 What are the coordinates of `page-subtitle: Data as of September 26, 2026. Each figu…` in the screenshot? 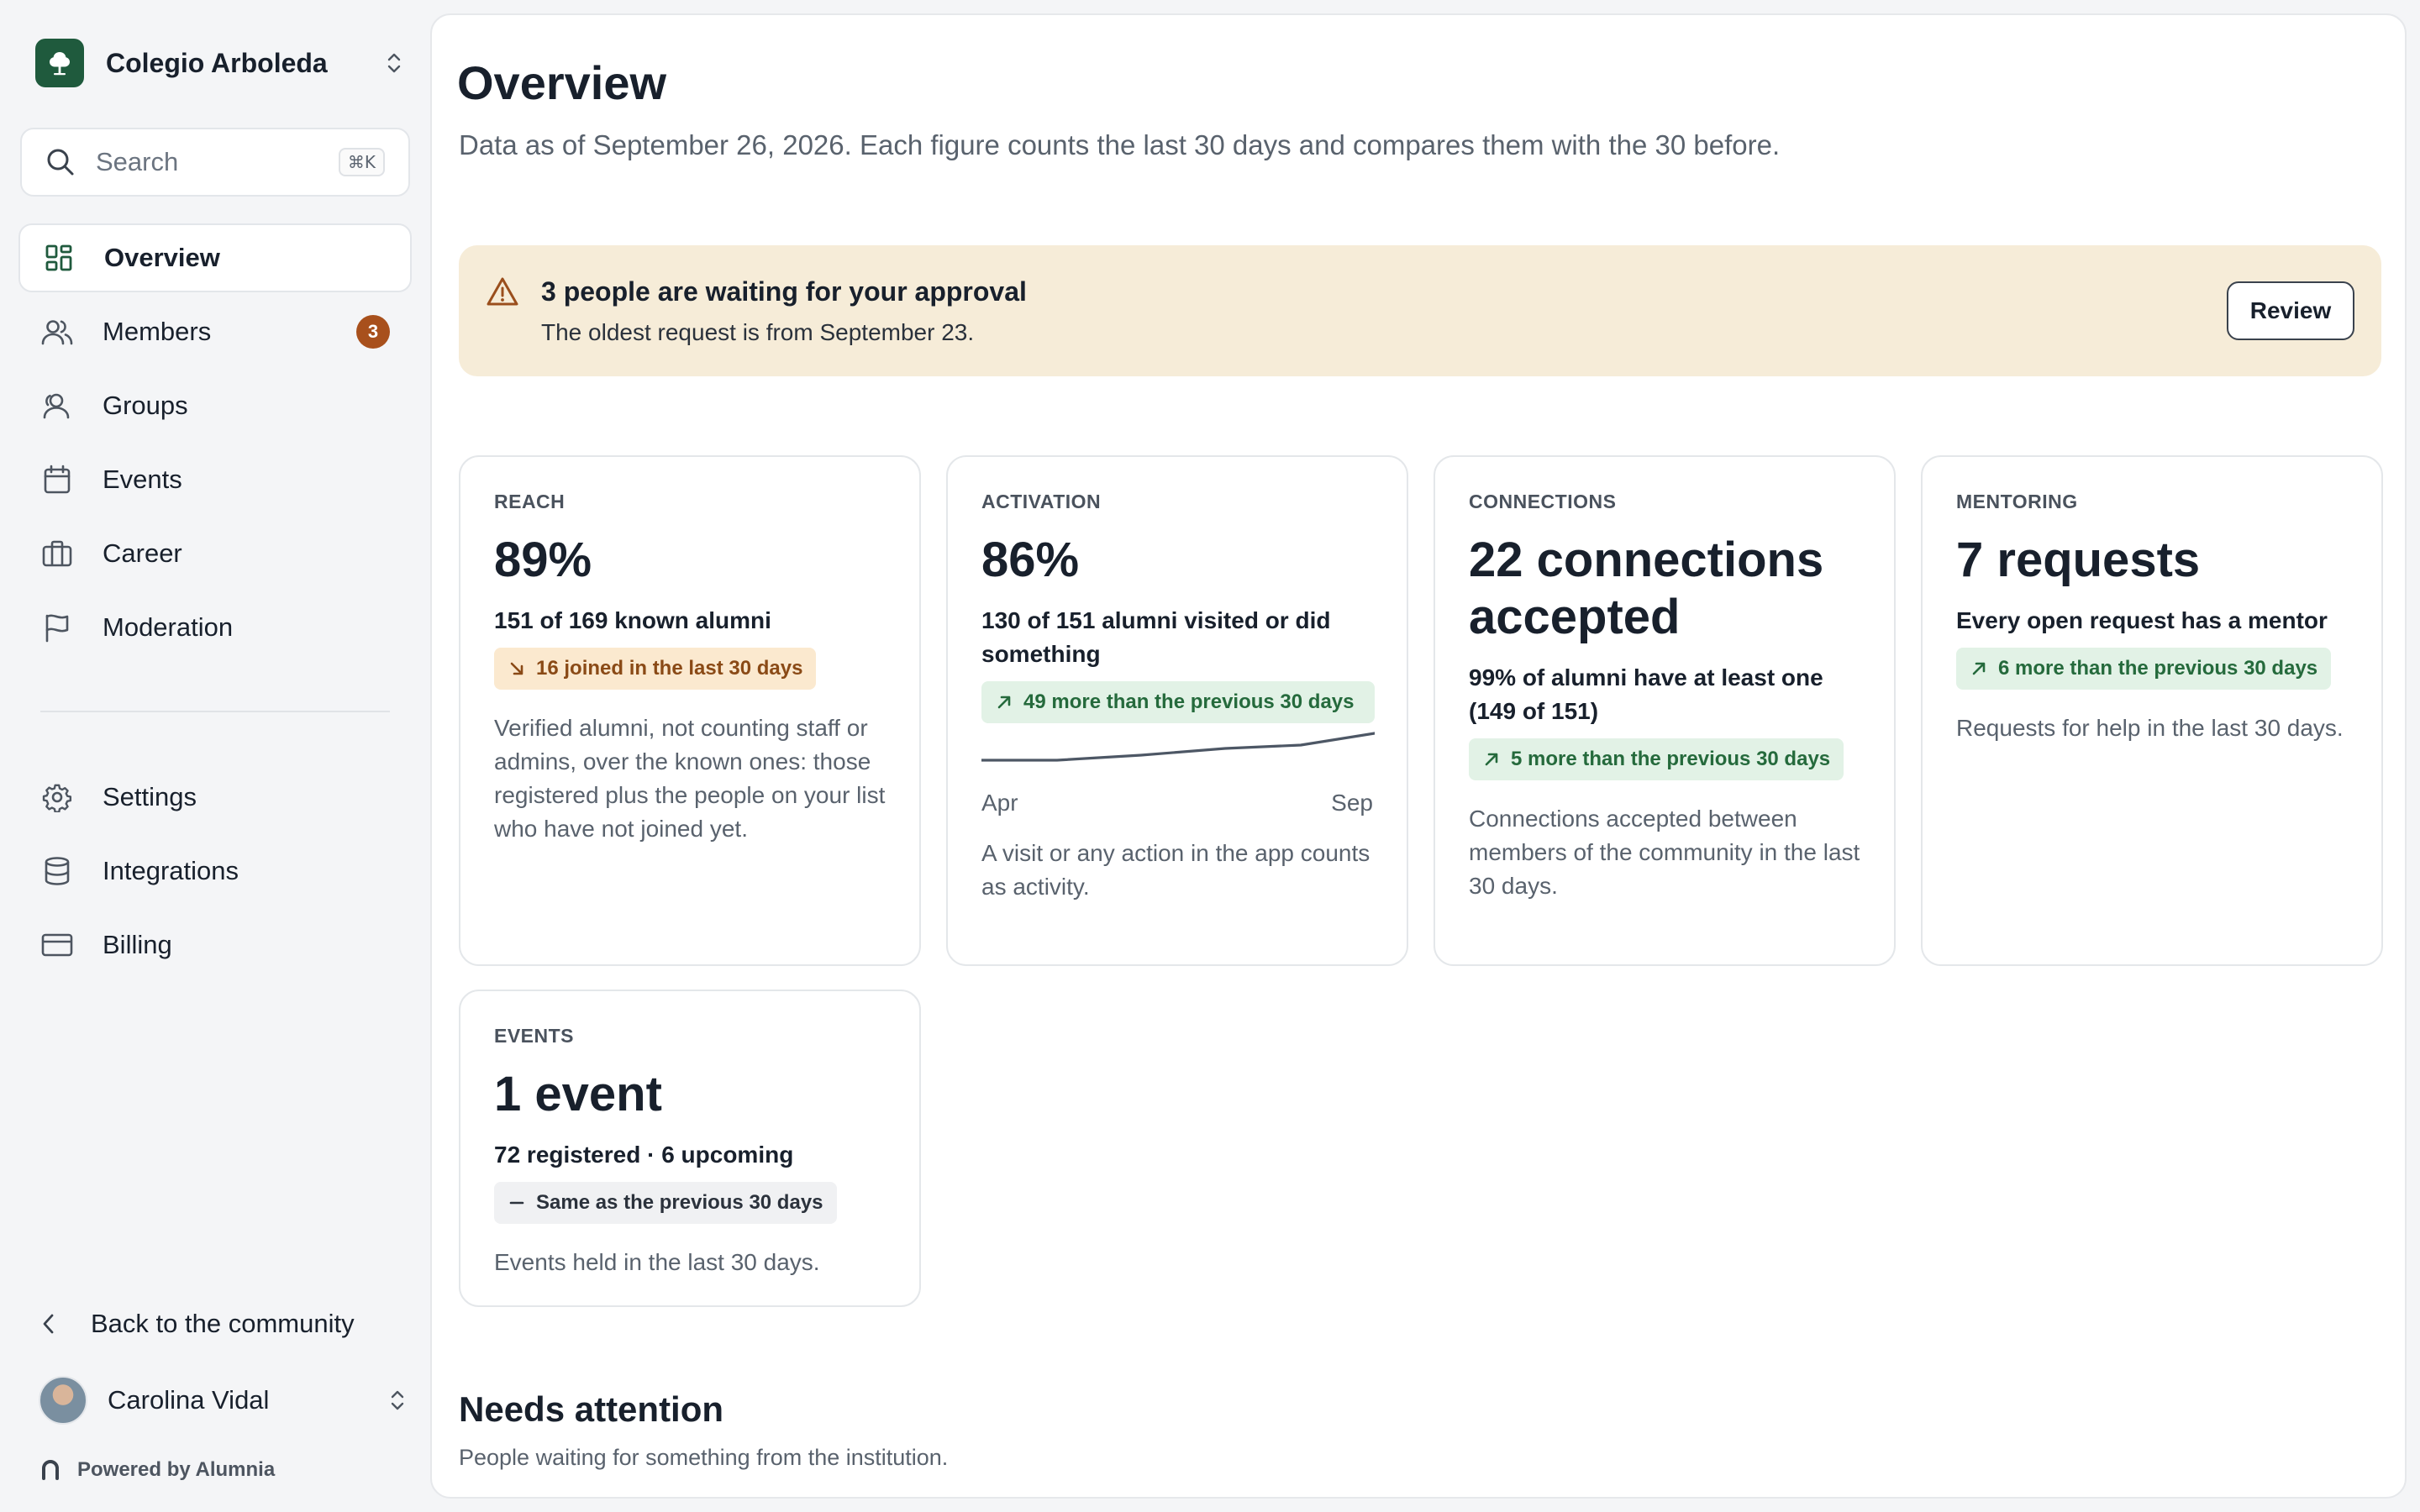 It's located at (1120, 144).